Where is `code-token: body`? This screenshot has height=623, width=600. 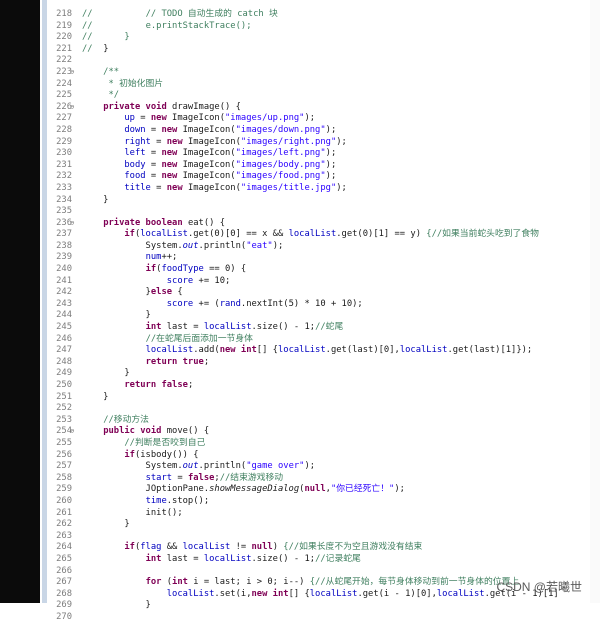 code-token: body is located at coordinates (135, 164).